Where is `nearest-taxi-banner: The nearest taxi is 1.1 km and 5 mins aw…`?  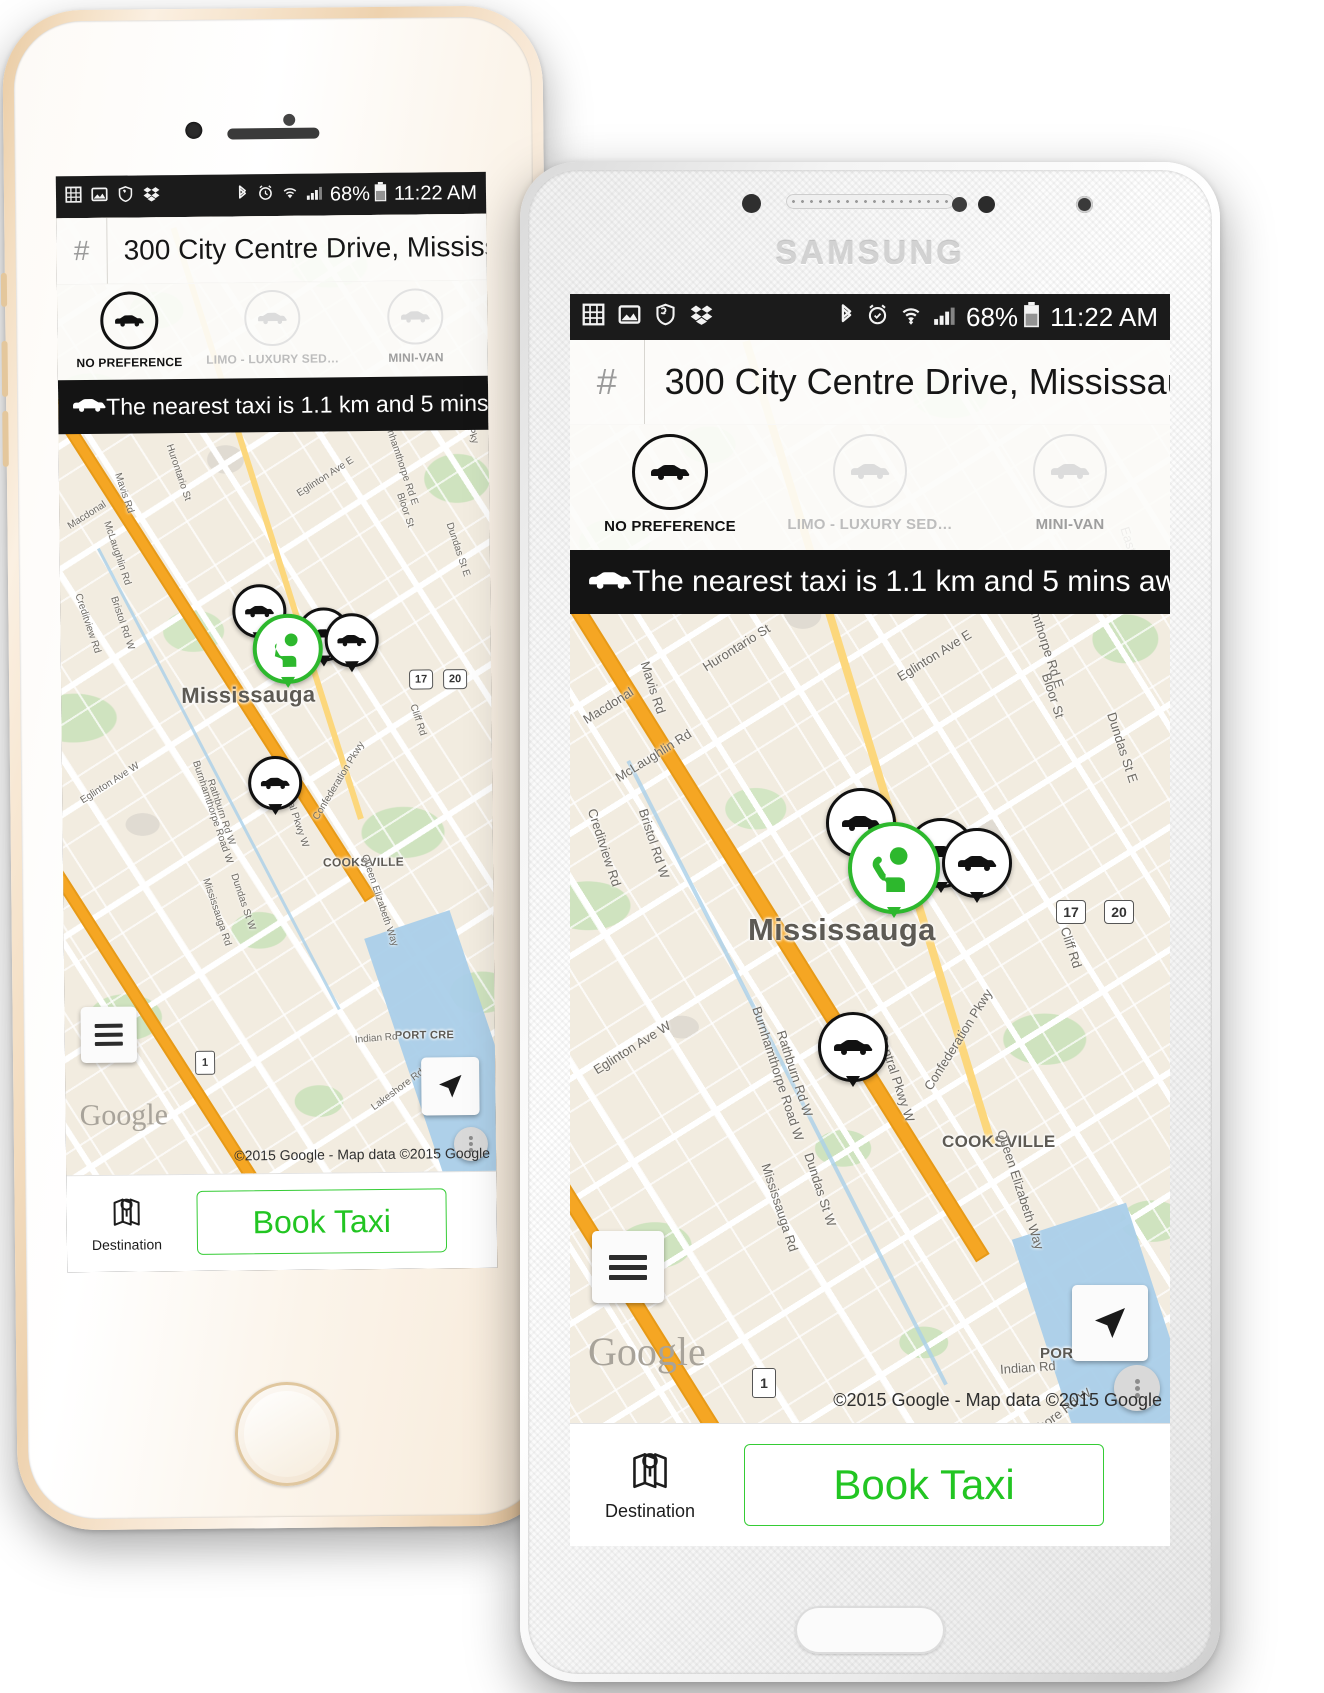 nearest-taxi-banner: The nearest taxi is 1.1 km and 5 mins aw… is located at coordinates (870, 582).